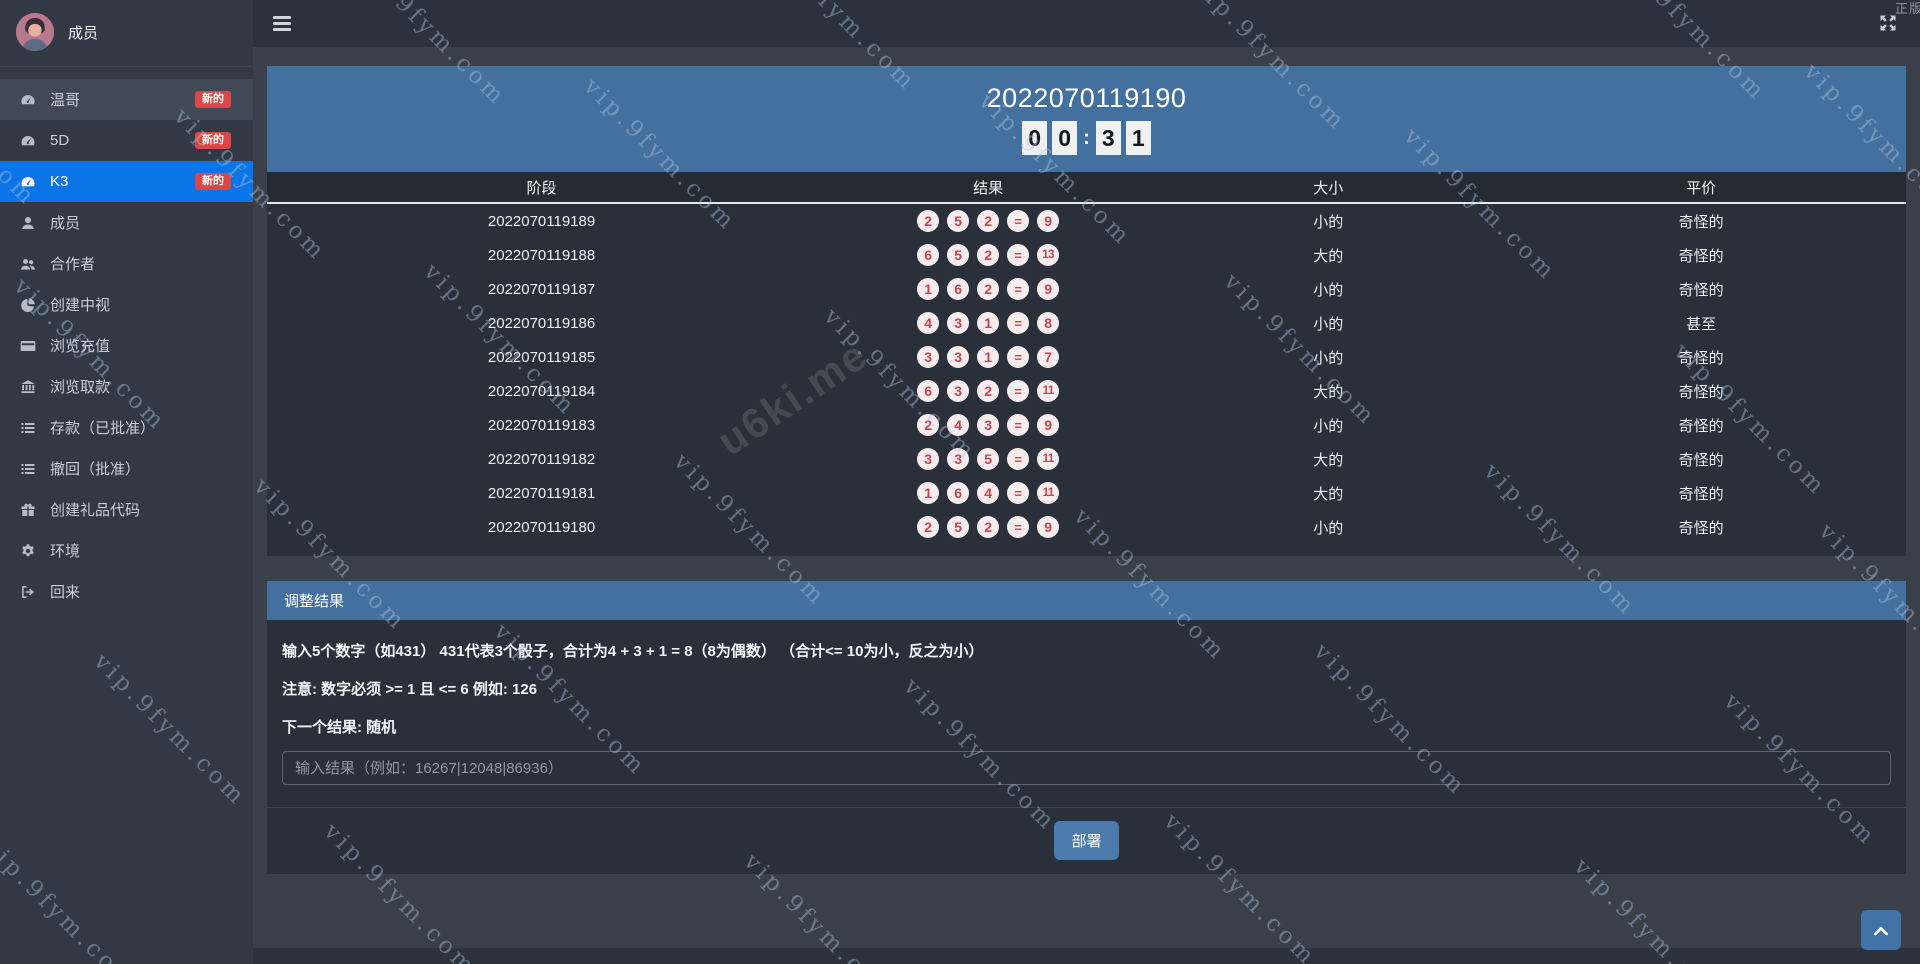 The image size is (1920, 964). I want to click on row-period: 2022070119180, so click(541, 527).